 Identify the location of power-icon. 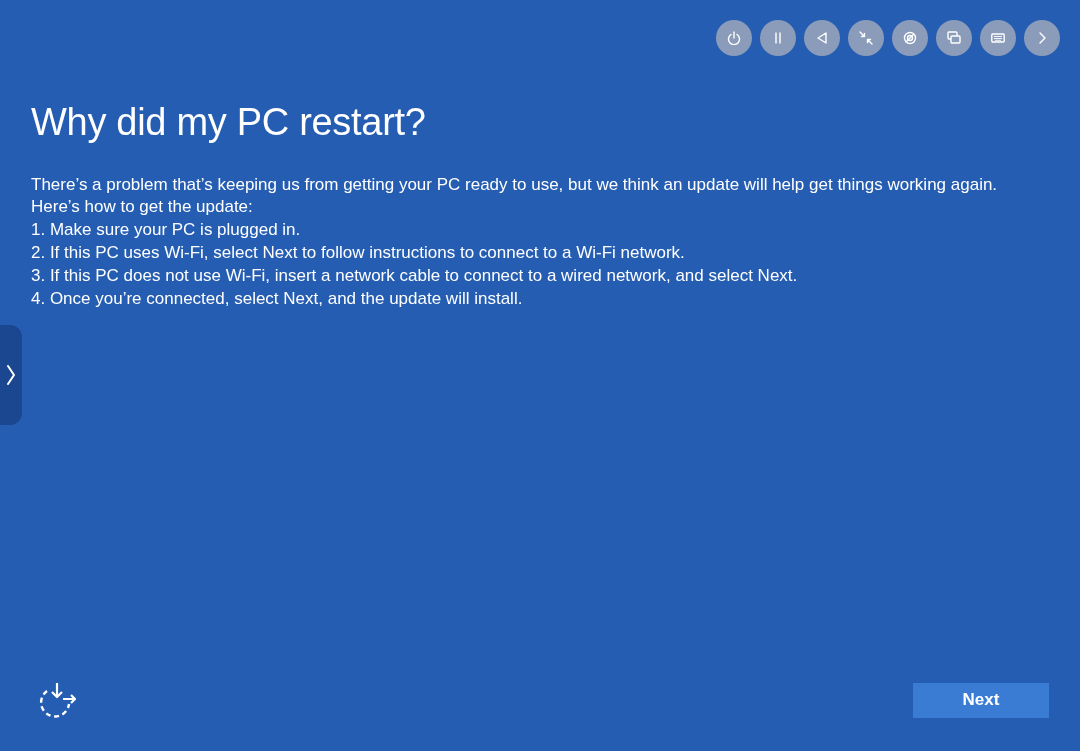
(734, 38).